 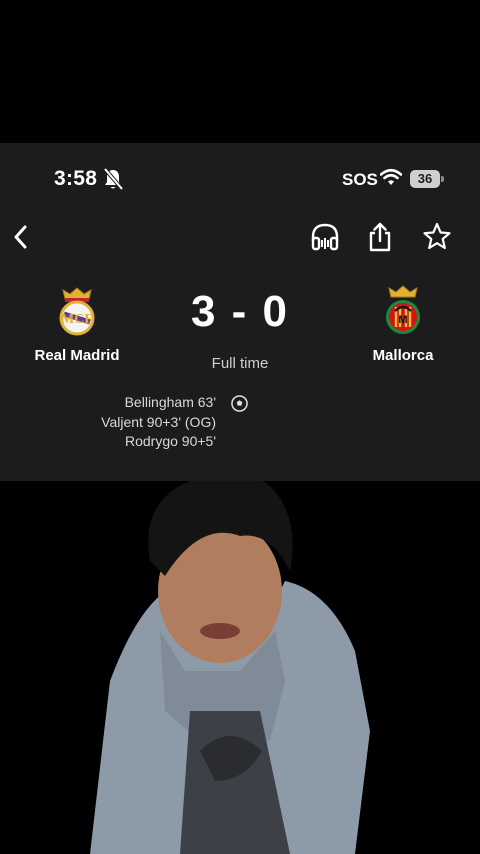 I want to click on battery-level: 36, so click(x=425, y=179).